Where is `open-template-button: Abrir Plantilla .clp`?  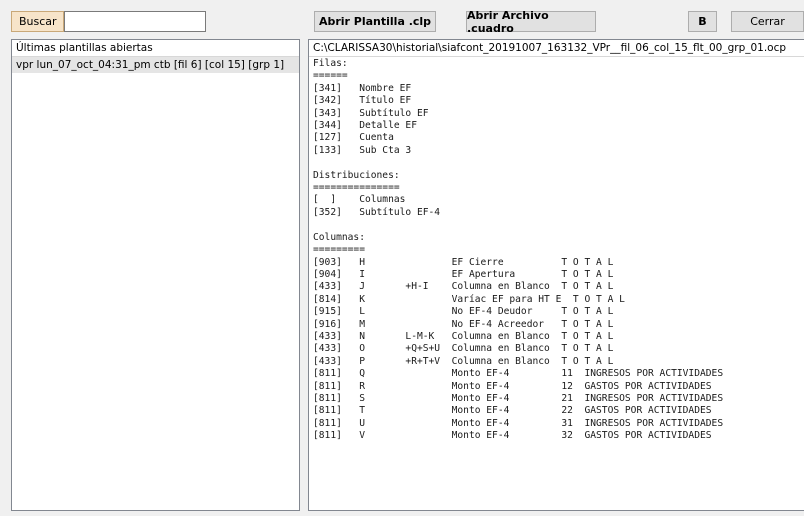 open-template-button: Abrir Plantilla .clp is located at coordinates (375, 21).